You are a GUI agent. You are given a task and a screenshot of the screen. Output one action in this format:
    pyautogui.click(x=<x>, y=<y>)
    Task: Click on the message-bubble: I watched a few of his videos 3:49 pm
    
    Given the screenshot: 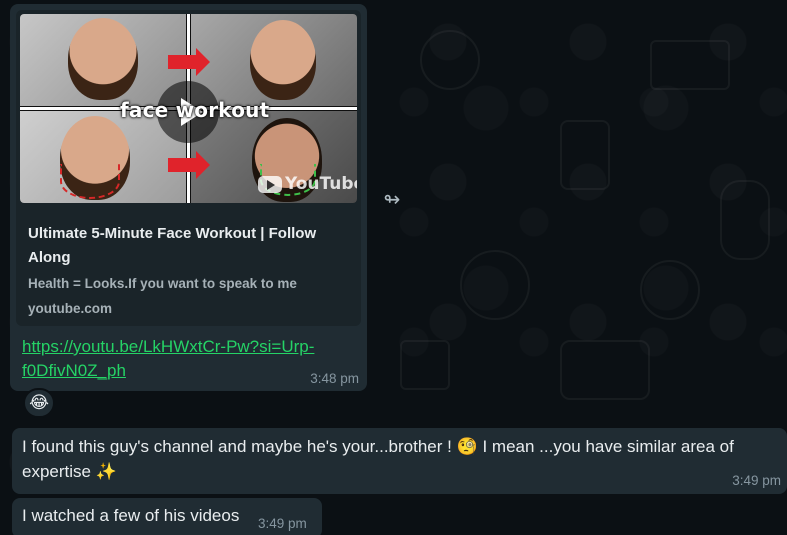 What is the action you would take?
    pyautogui.click(x=167, y=516)
    